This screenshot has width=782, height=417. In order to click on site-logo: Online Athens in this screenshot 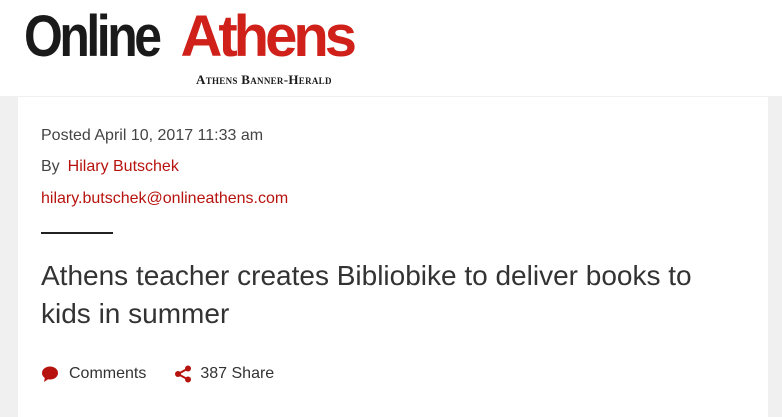, I will do `click(190, 36)`.